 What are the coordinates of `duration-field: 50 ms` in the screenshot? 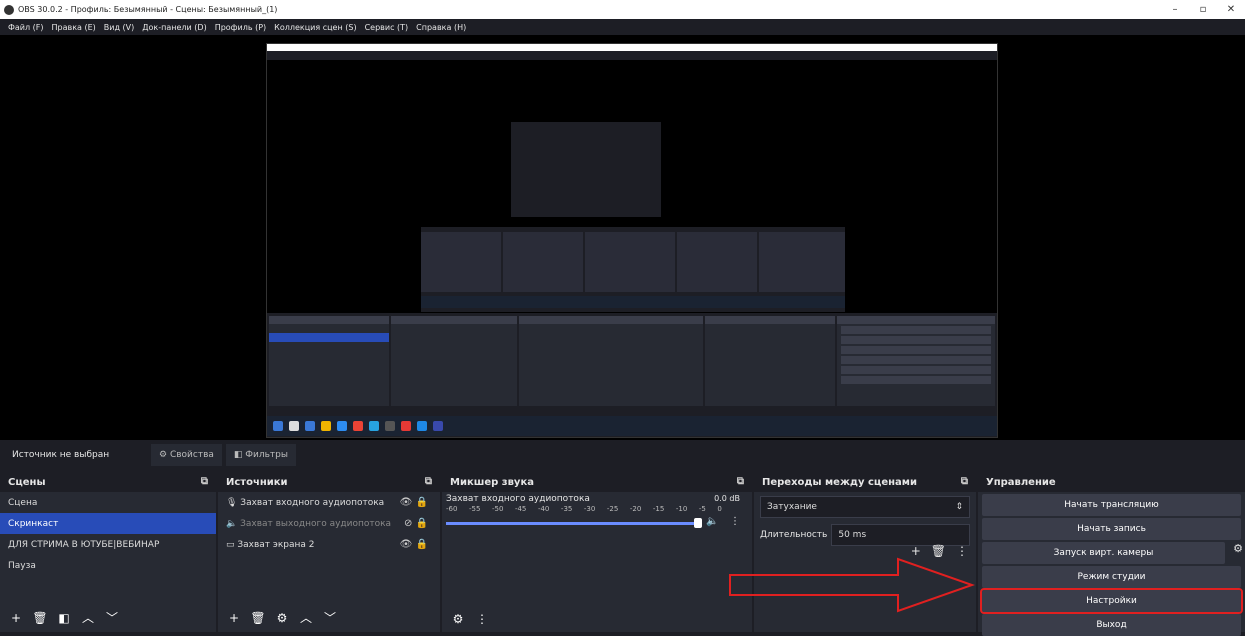 It's located at (900, 535).